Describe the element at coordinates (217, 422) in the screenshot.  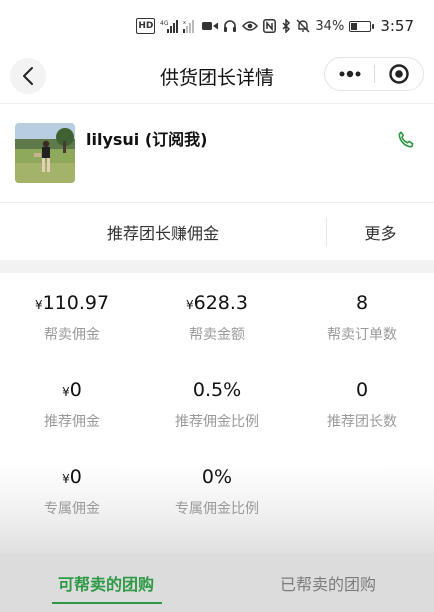
I see `stat-label: 推荐佣金比例` at that location.